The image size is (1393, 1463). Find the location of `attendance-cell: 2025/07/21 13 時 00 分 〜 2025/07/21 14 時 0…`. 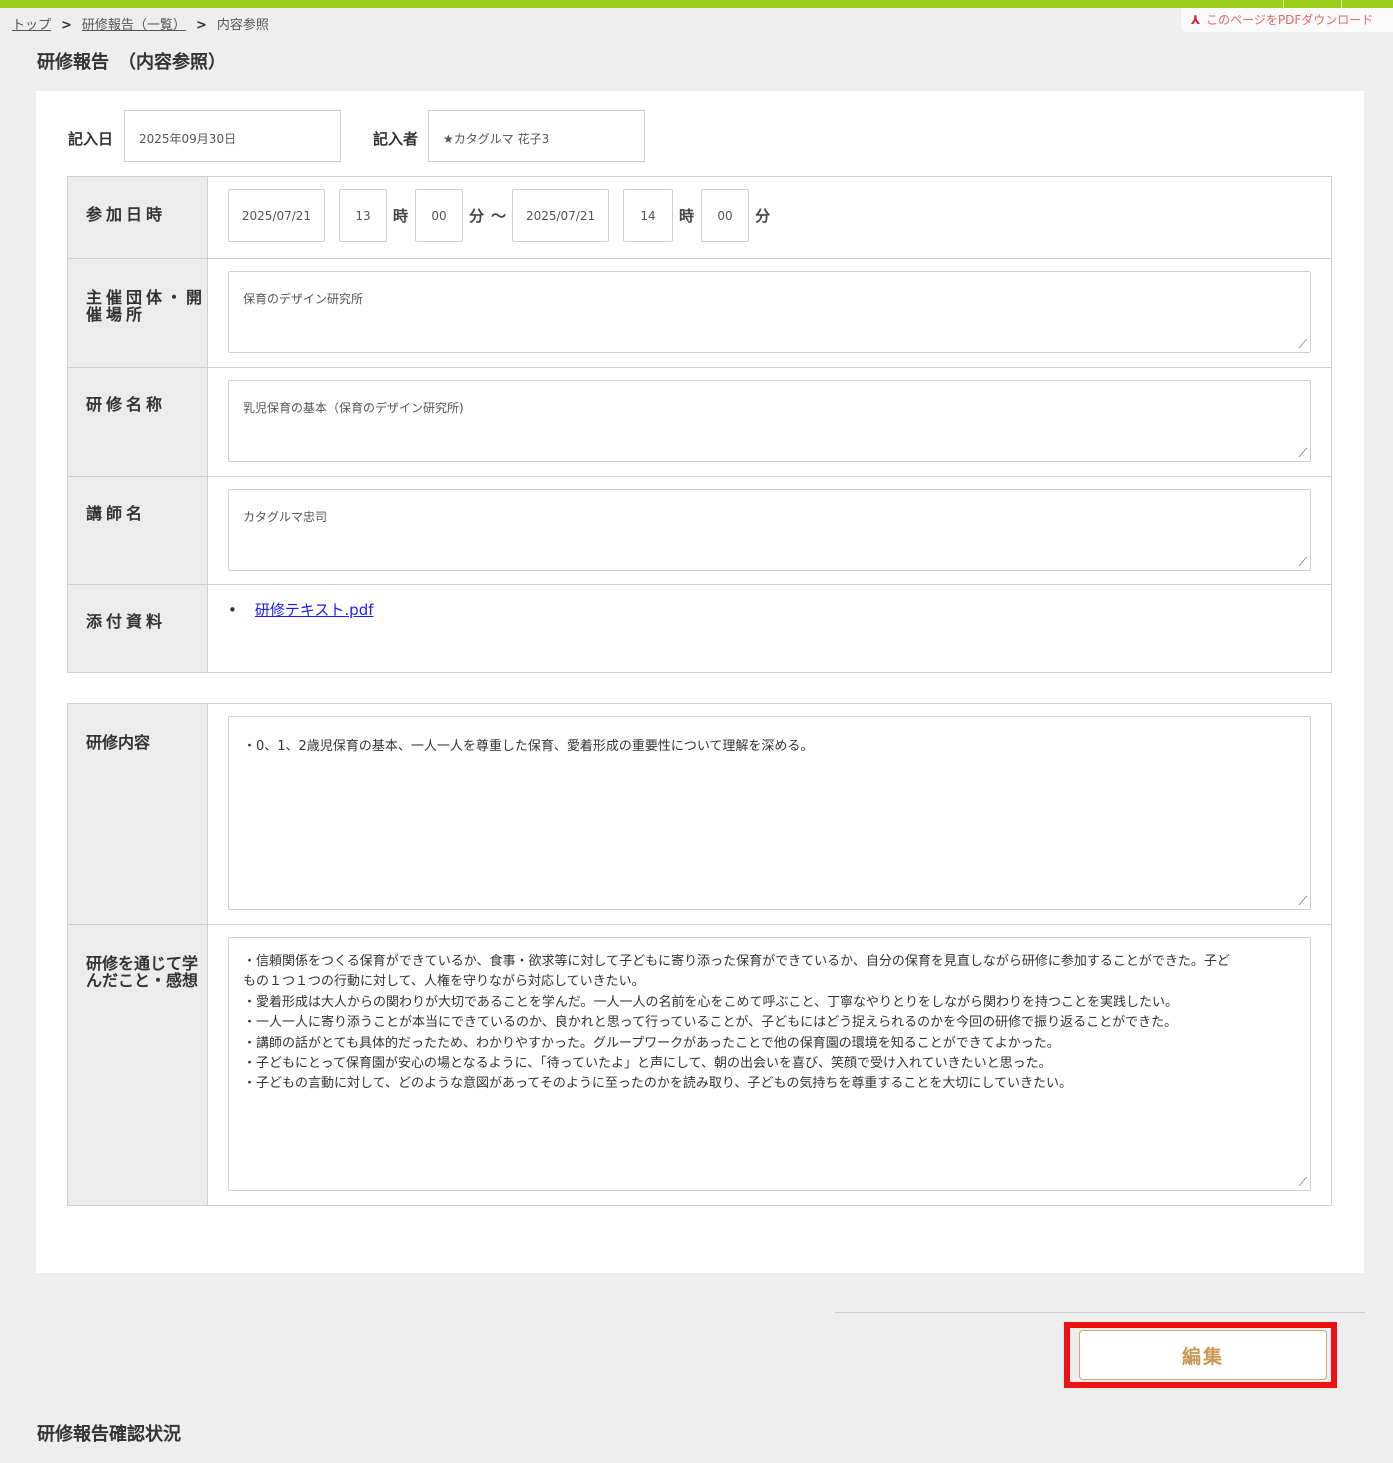

attendance-cell: 2025/07/21 13 時 00 分 〜 2025/07/21 14 時 0… is located at coordinates (769, 217).